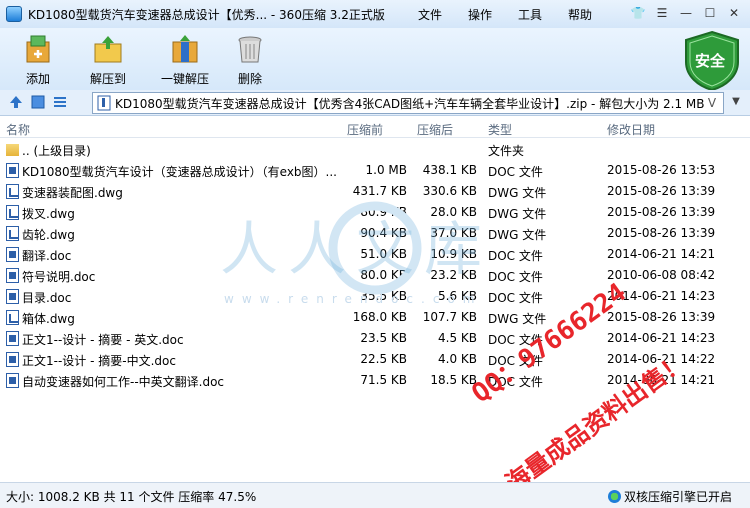  Describe the element at coordinates (661, 338) in the screenshot. I see `file-date: 2014-06-21 14:23` at that location.